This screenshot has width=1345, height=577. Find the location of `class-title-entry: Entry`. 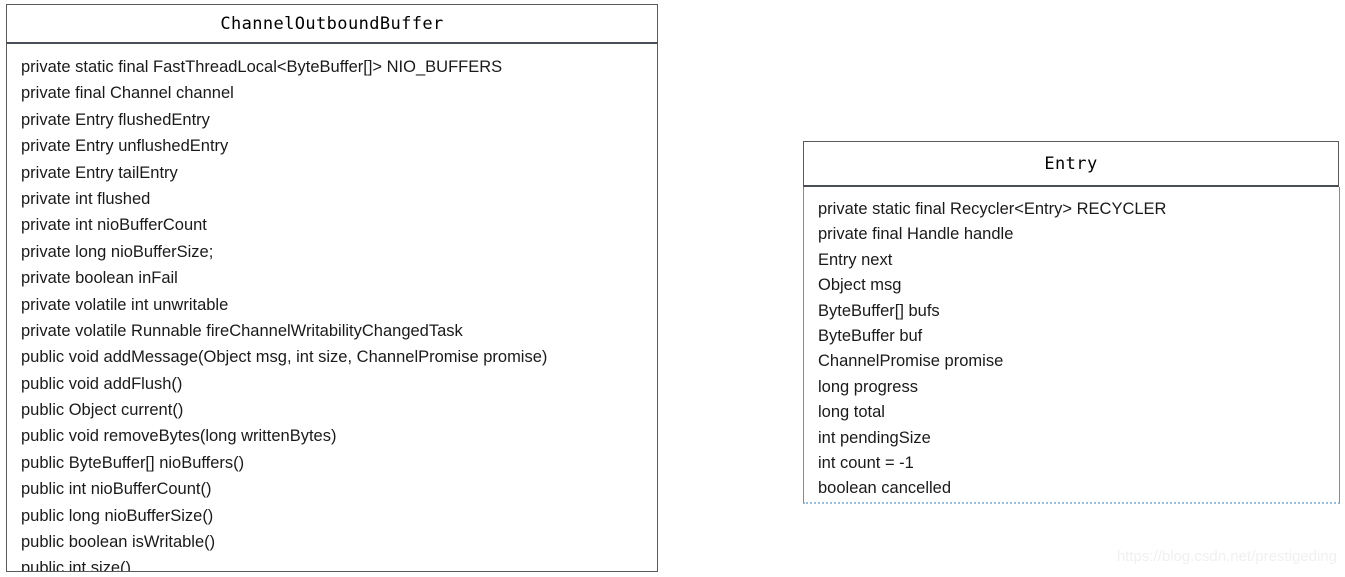

class-title-entry: Entry is located at coordinates (1071, 164).